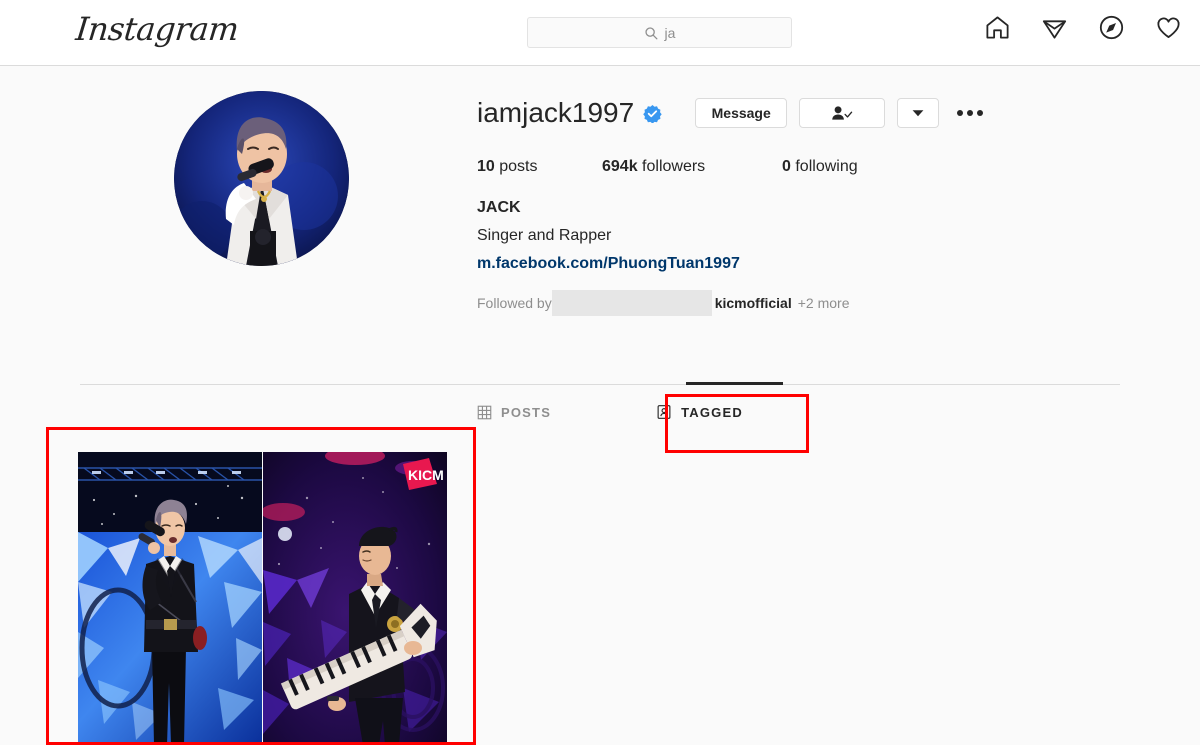  What do you see at coordinates (652, 113) in the screenshot?
I see `verified-badge-icon` at bounding box center [652, 113].